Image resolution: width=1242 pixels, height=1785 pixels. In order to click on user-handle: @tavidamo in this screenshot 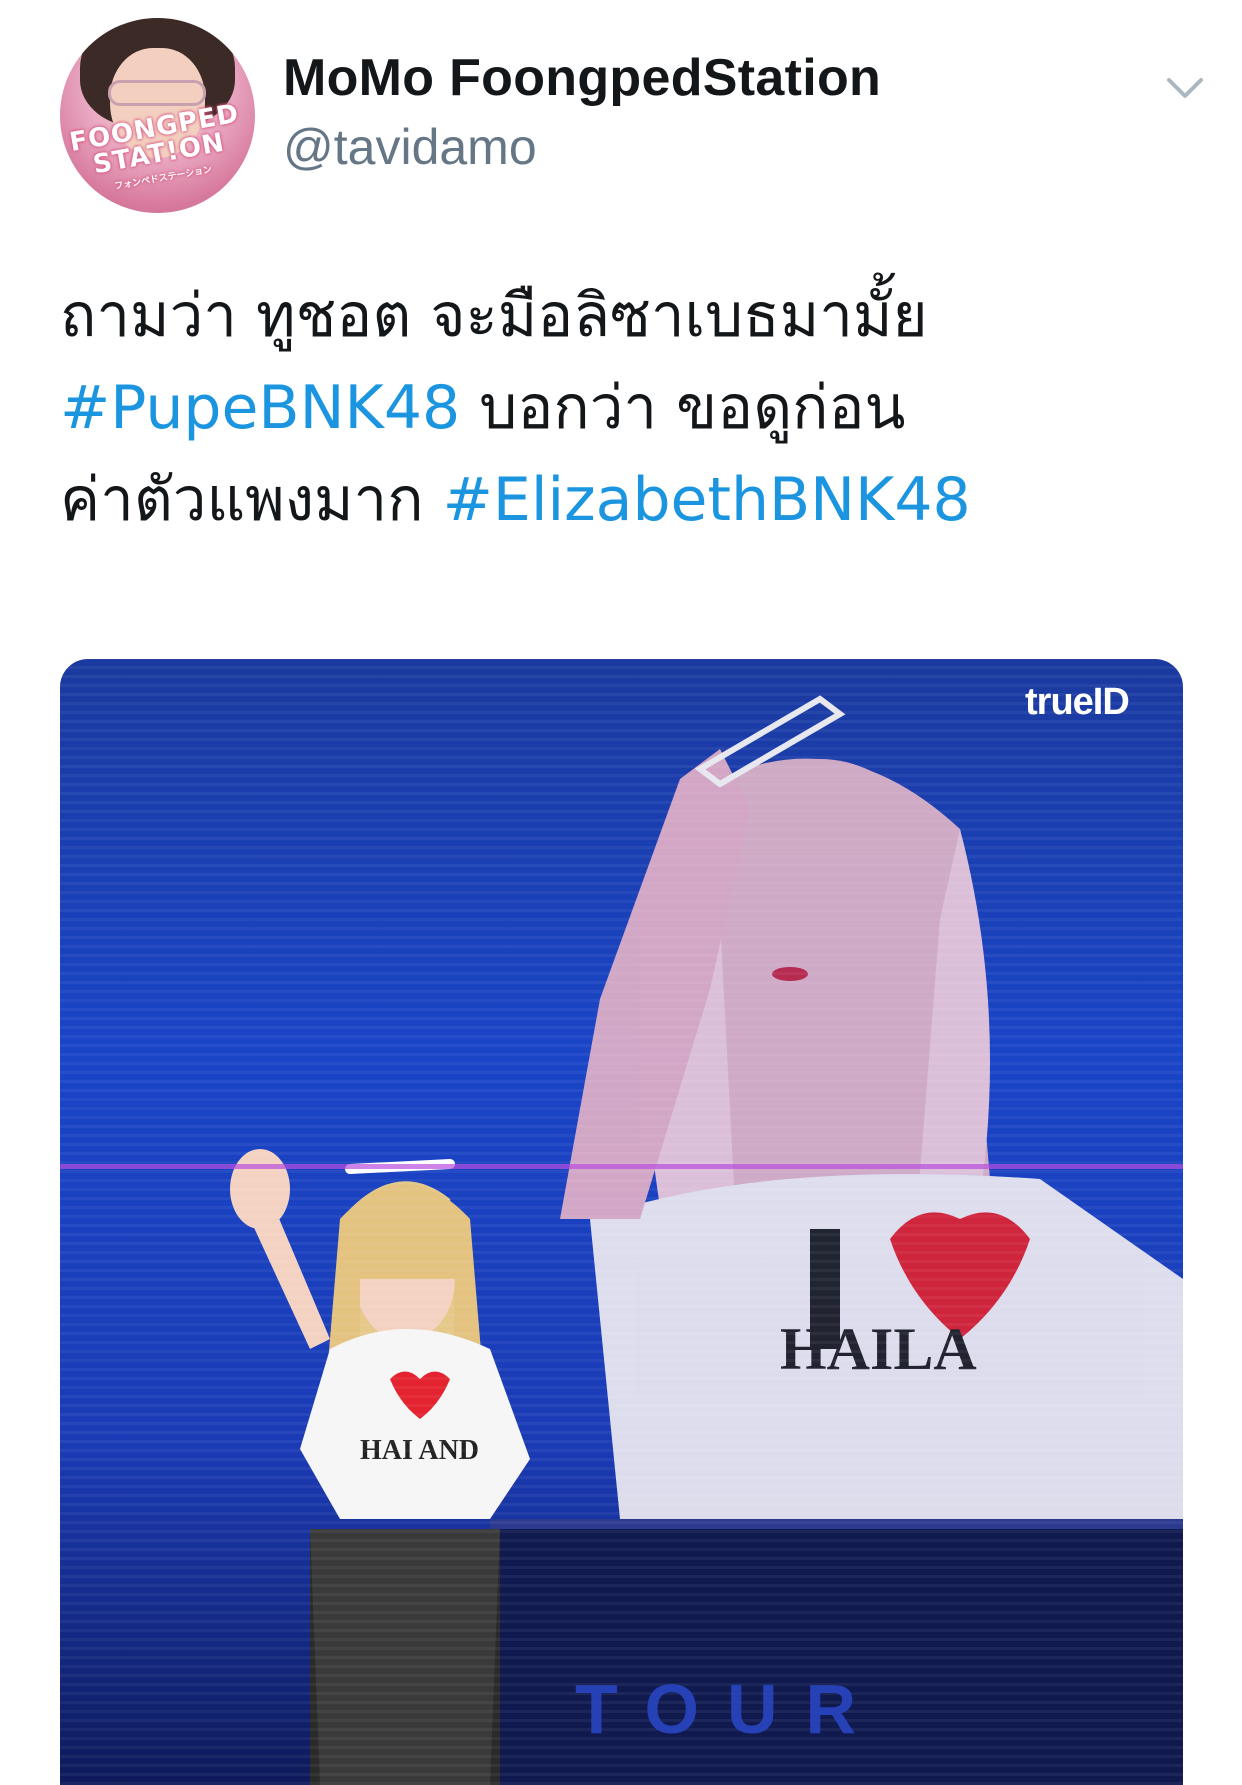, I will do `click(410, 147)`.